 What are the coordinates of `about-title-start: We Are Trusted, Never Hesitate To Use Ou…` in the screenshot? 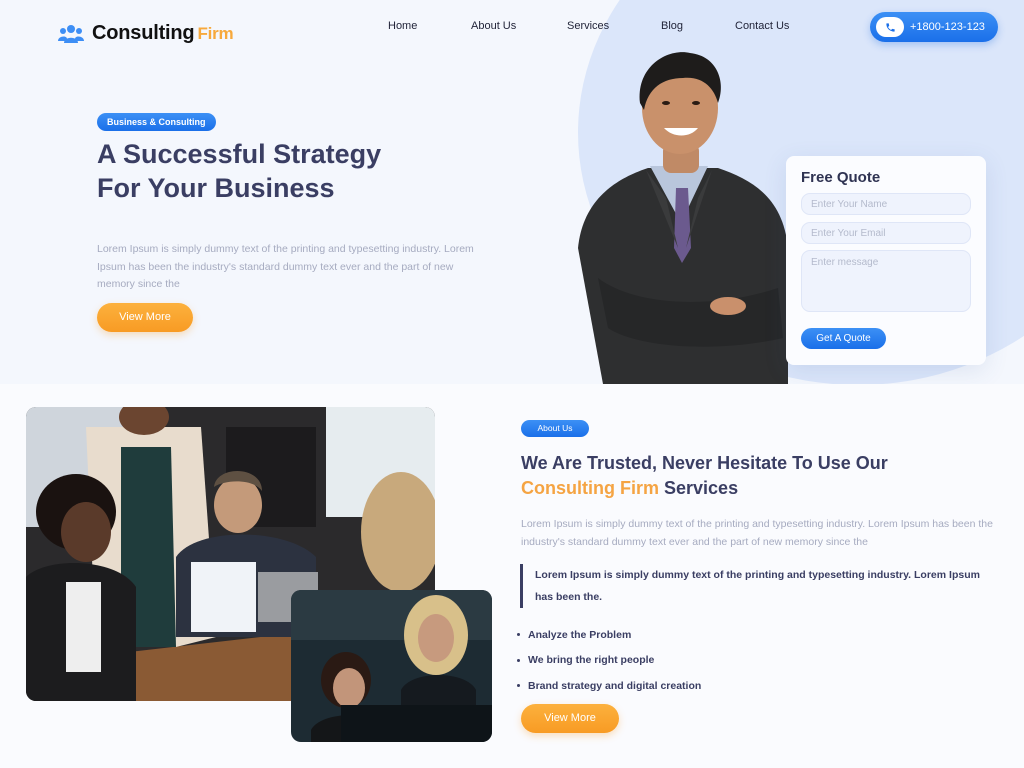 It's located at (704, 463).